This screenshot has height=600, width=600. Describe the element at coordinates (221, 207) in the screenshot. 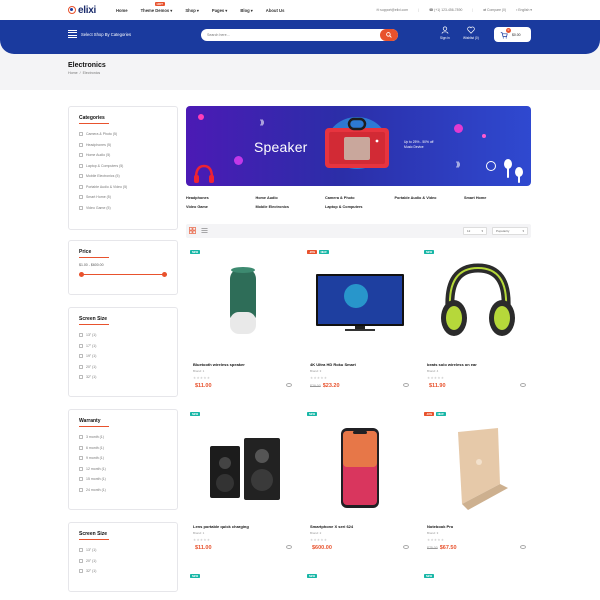

I see `category-link: Video Game` at that location.